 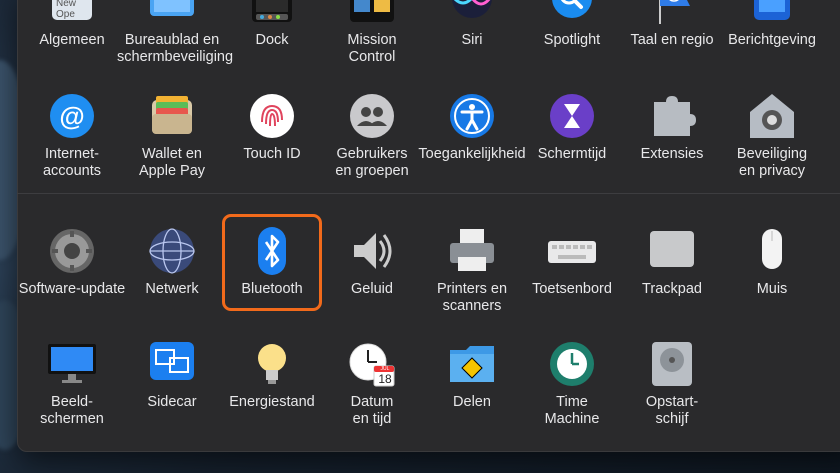 I want to click on pref-muis: Muis, so click(x=772, y=262).